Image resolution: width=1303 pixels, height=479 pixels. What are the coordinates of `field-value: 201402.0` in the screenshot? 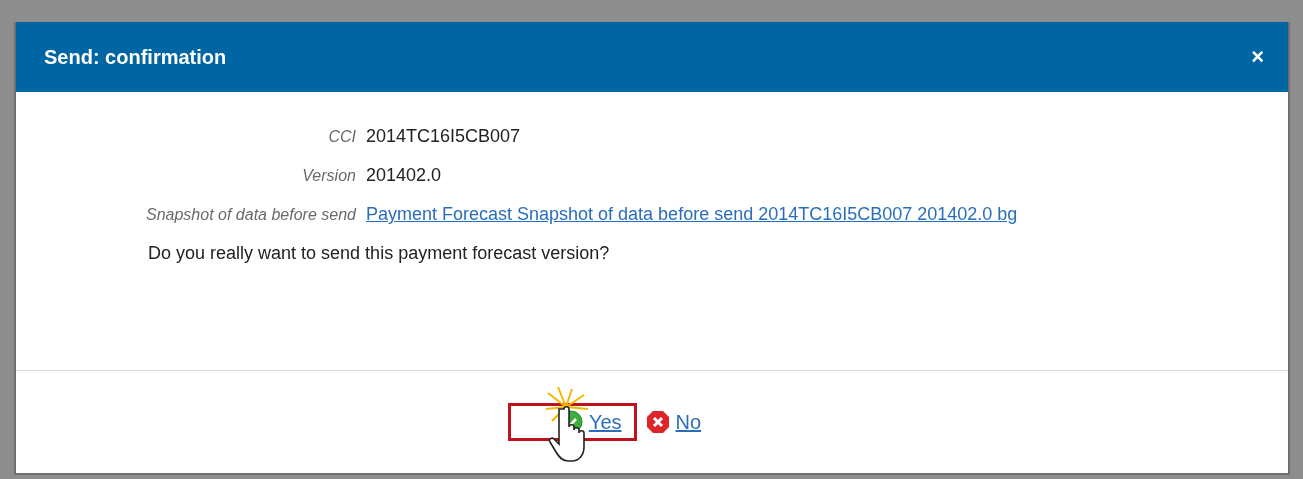 It's located at (403, 175).